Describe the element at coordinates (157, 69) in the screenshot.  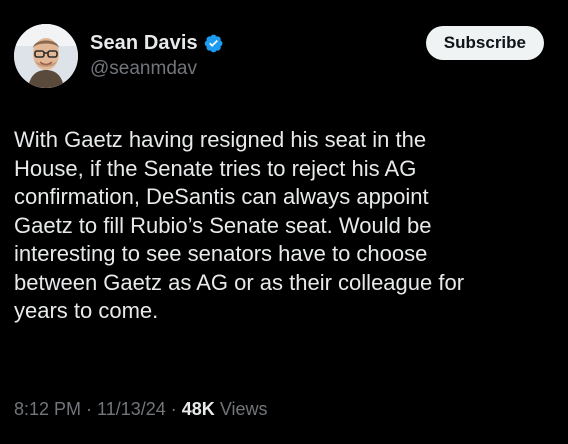
I see `author-handle: @seanmdav` at that location.